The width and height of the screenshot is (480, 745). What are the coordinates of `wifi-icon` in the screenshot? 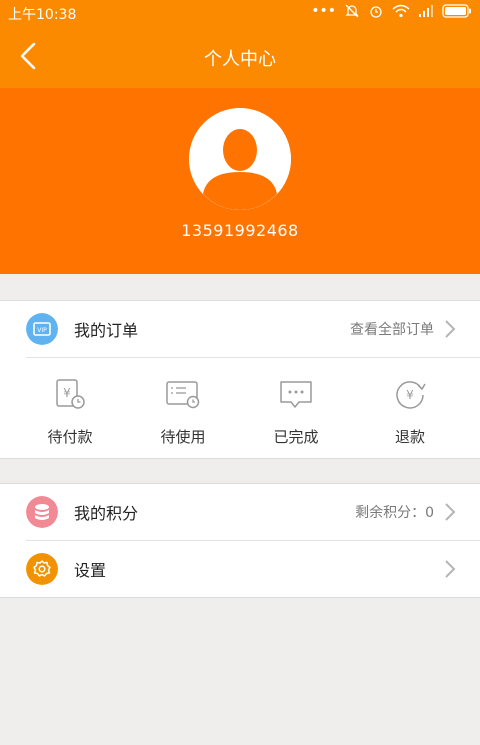 It's located at (401, 11).